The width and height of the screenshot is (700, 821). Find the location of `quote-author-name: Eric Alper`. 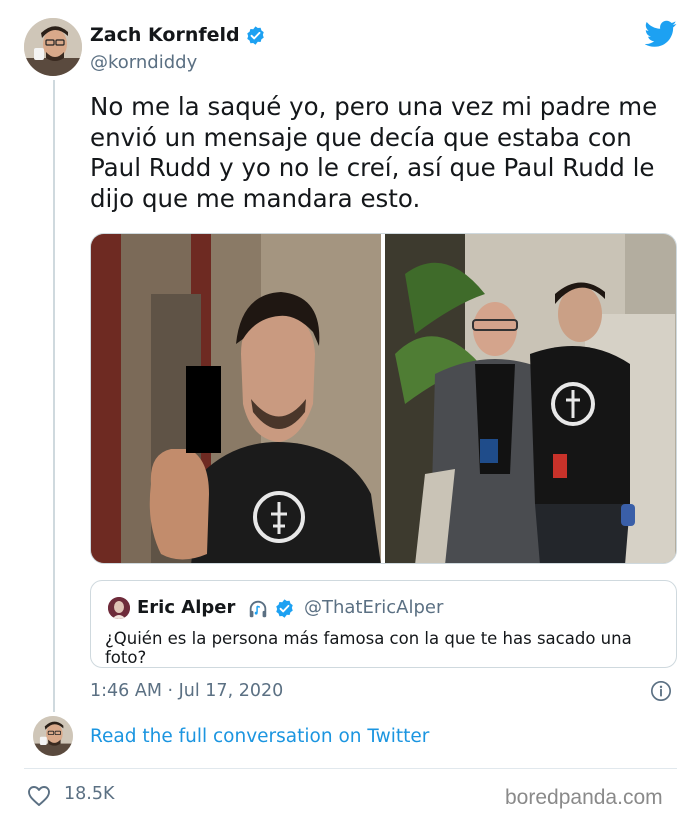

quote-author-name: Eric Alper is located at coordinates (186, 607).